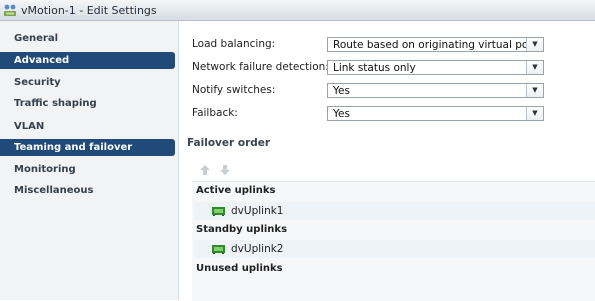  I want to click on sidebar-item-traffic-shaping: Traffic shaping, so click(87, 103).